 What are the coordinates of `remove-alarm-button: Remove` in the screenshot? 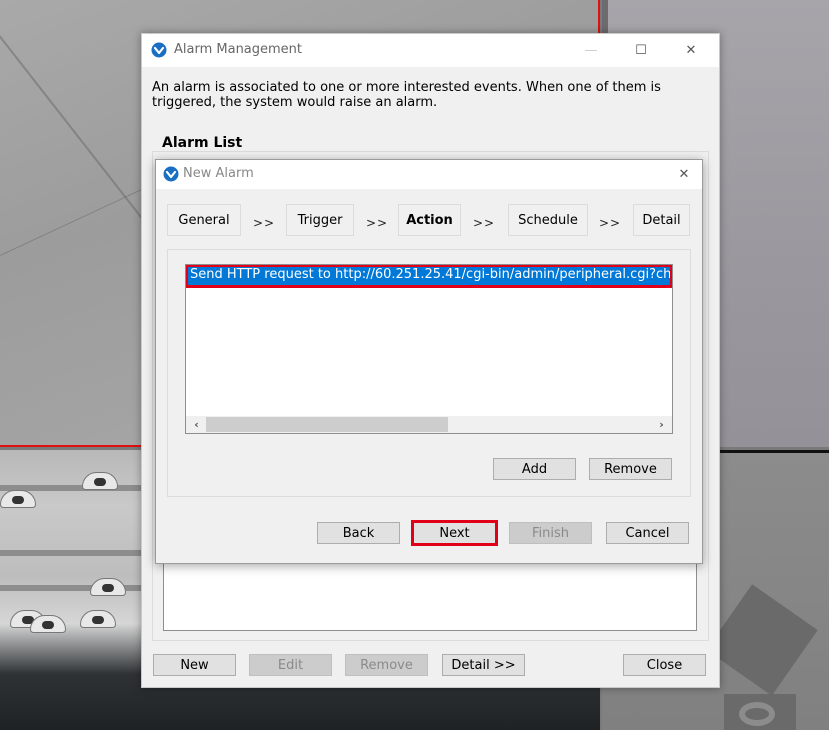 It's located at (386, 665).